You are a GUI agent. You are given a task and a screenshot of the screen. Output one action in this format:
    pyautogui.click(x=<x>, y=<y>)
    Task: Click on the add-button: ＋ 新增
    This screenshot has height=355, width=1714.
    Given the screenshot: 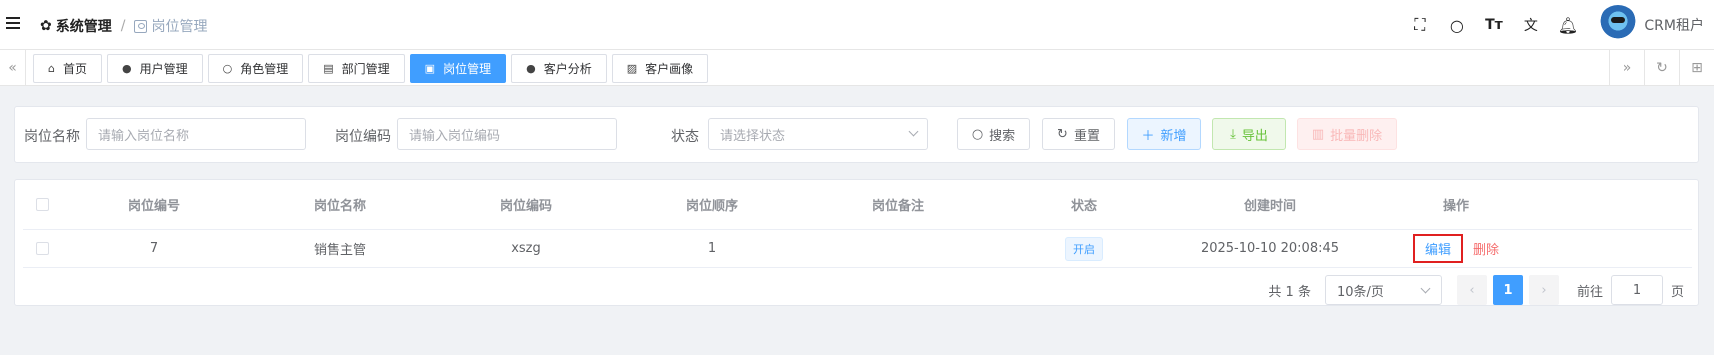 What is the action you would take?
    pyautogui.click(x=1164, y=134)
    